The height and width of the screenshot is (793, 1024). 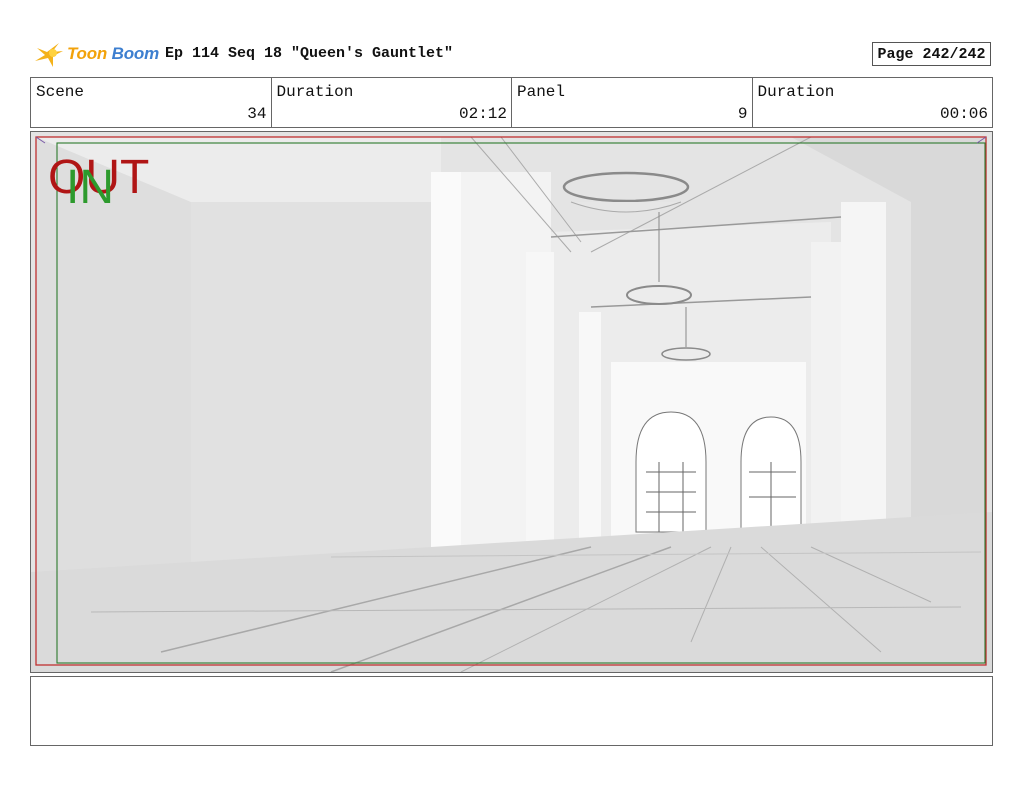 I want to click on star-burst-icon, so click(x=49, y=55).